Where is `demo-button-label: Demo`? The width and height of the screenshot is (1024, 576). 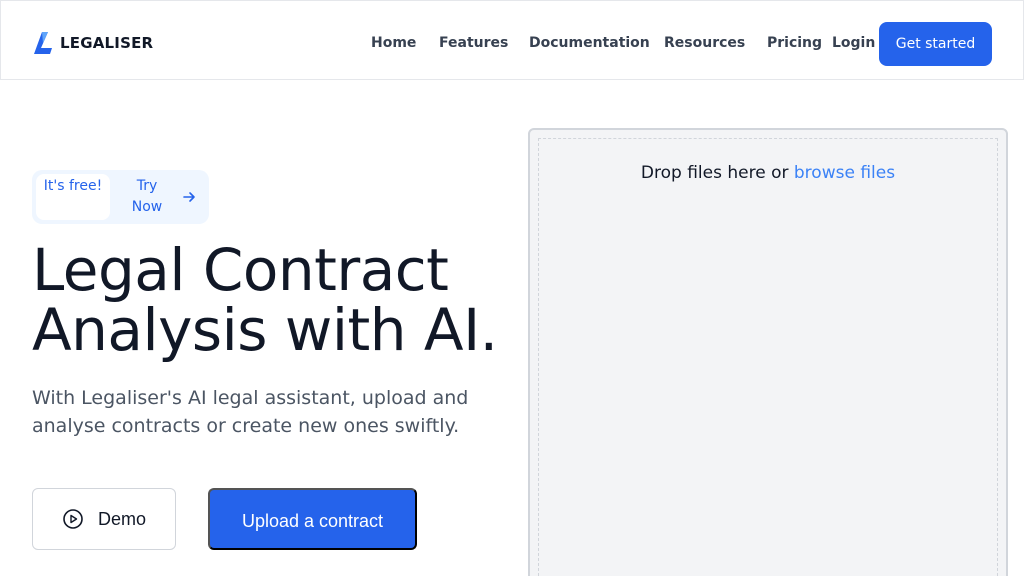
demo-button-label: Demo is located at coordinates (121, 518).